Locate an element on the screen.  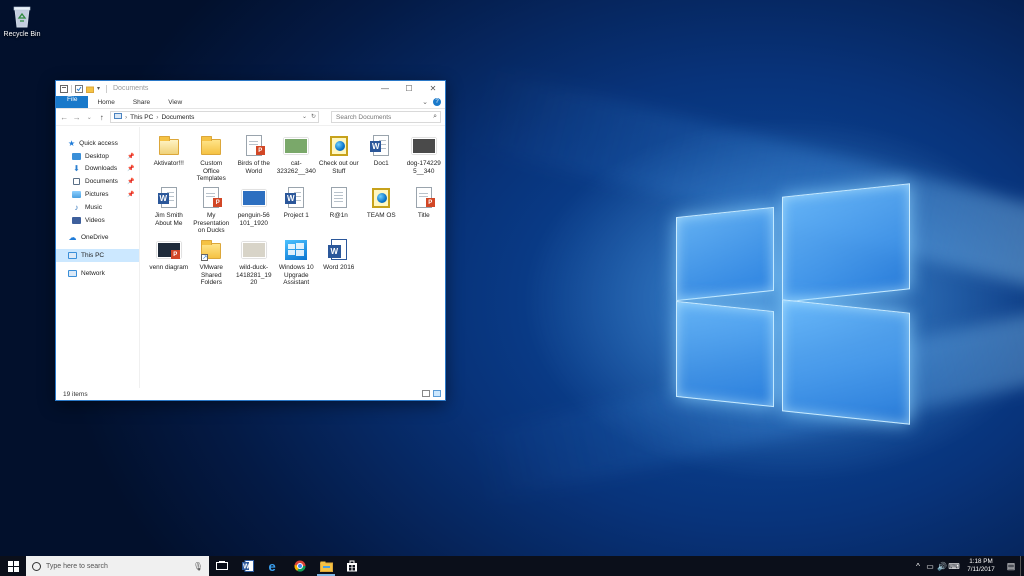
tab-home: Home is located at coordinates (105, 102).